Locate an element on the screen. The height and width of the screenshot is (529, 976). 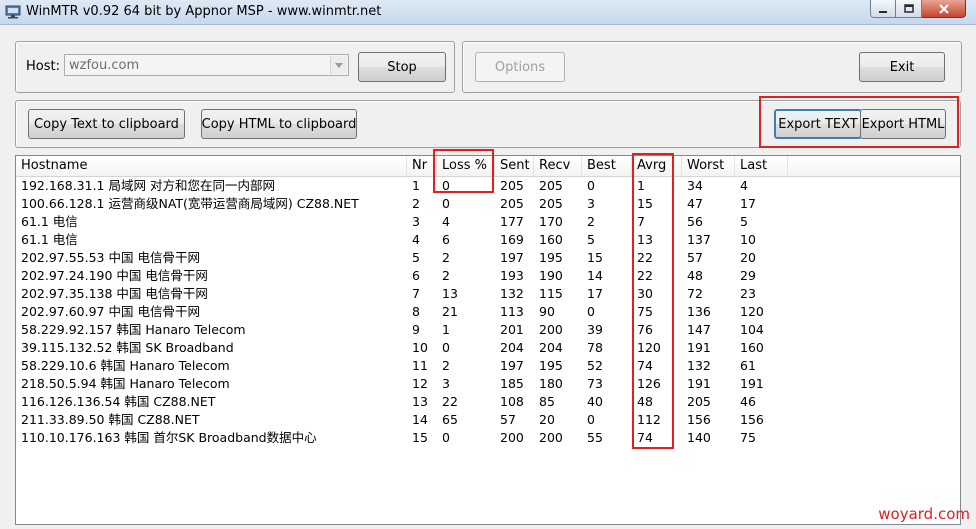
cell-avrg: 22 is located at coordinates (645, 275).